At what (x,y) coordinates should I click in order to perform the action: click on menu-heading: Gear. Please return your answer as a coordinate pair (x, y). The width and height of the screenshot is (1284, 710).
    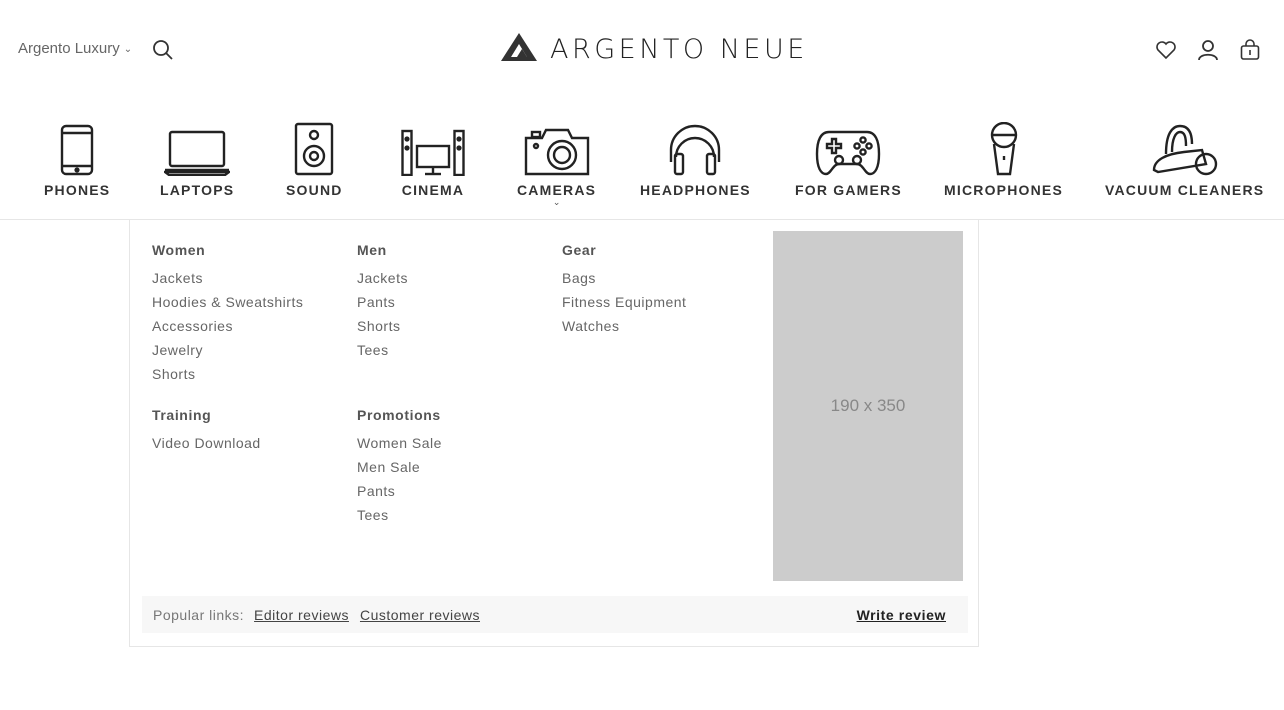
    Looking at the image, I should click on (624, 250).